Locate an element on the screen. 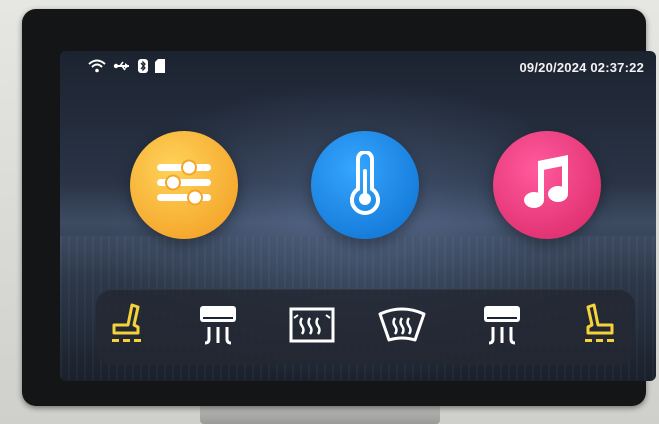 Image resolution: width=659 pixels, height=424 pixels. sd-card-icon is located at coordinates (160, 66).